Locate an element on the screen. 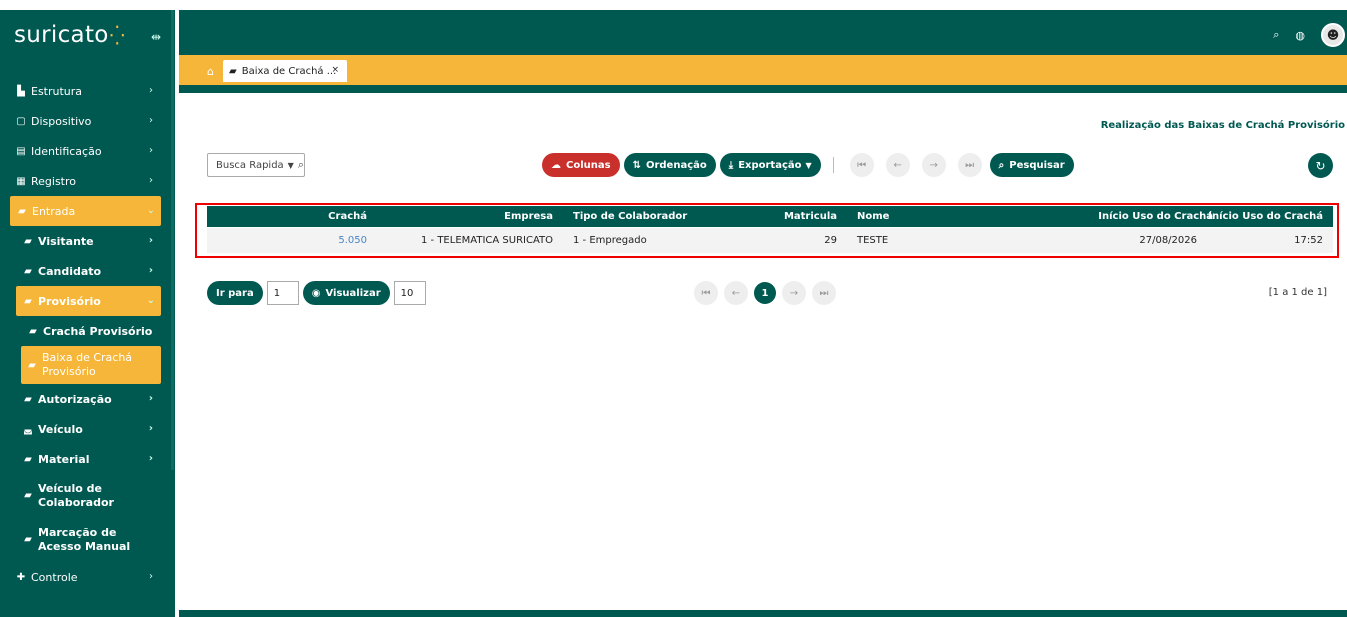 The width and height of the screenshot is (1347, 617). register-icon: ▦ is located at coordinates (21, 181).